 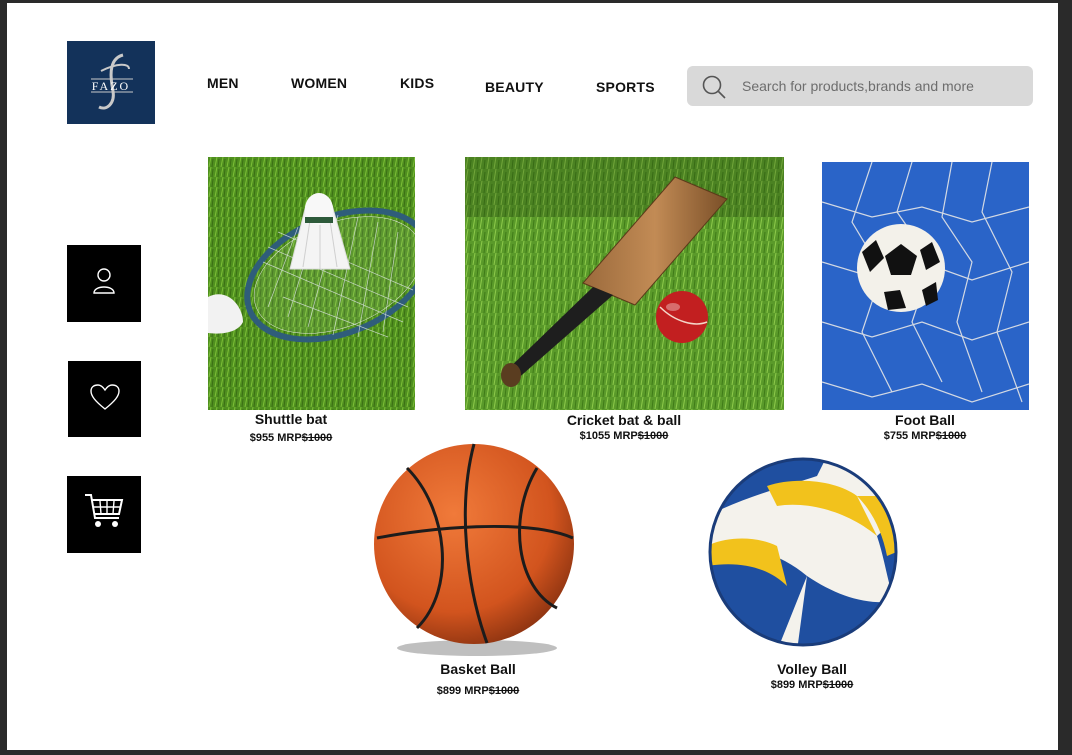 What do you see at coordinates (291, 419) in the screenshot?
I see `product-name-shuttle-bat: Shuttle bat` at bounding box center [291, 419].